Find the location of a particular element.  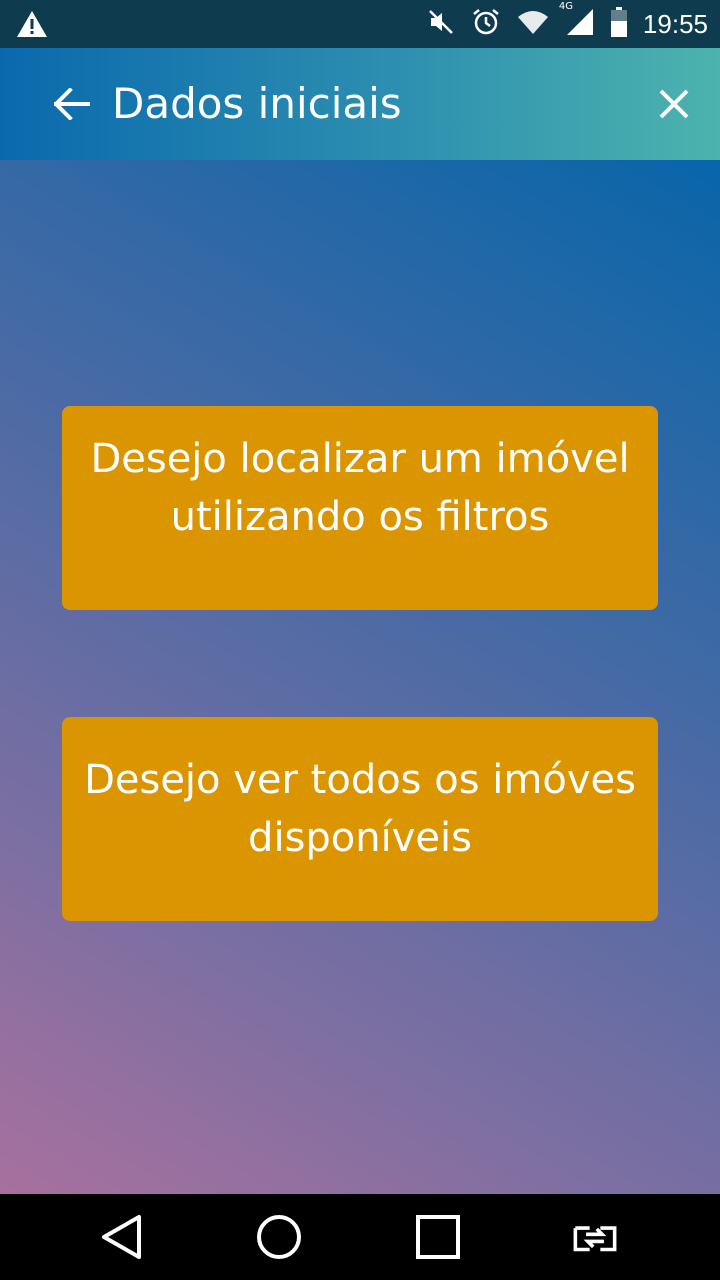

switch-app-icon is located at coordinates (595, 1237).